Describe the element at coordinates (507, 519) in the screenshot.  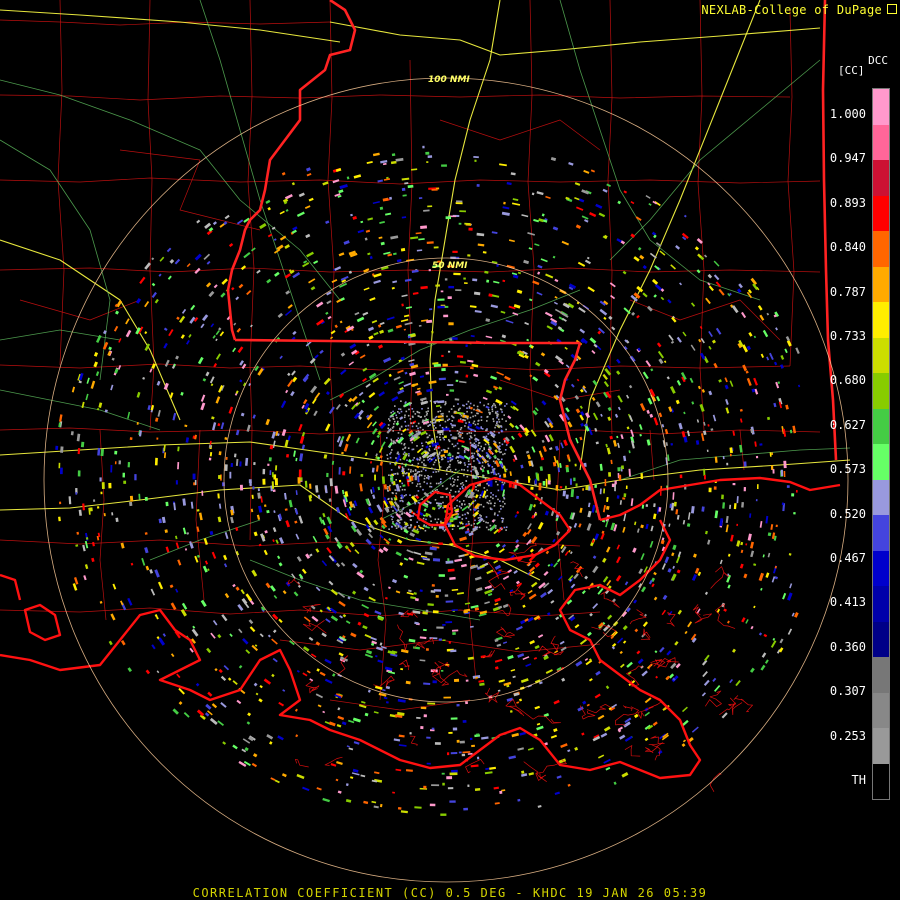
I see `coastline-segment` at that location.